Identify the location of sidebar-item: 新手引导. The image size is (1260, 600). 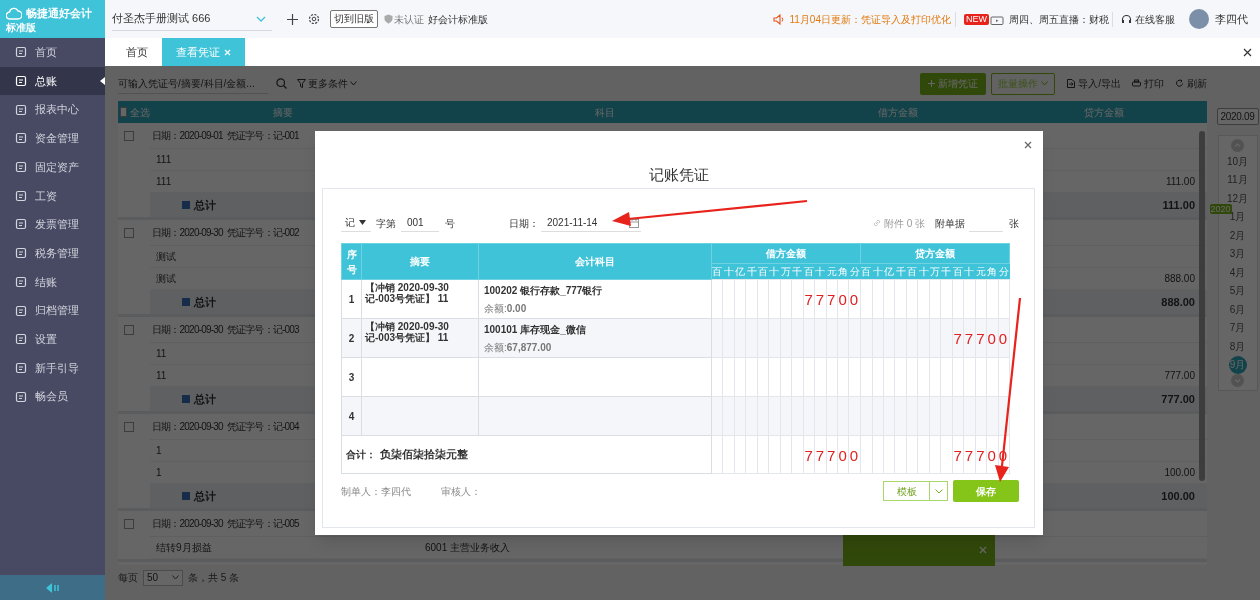
(52, 368).